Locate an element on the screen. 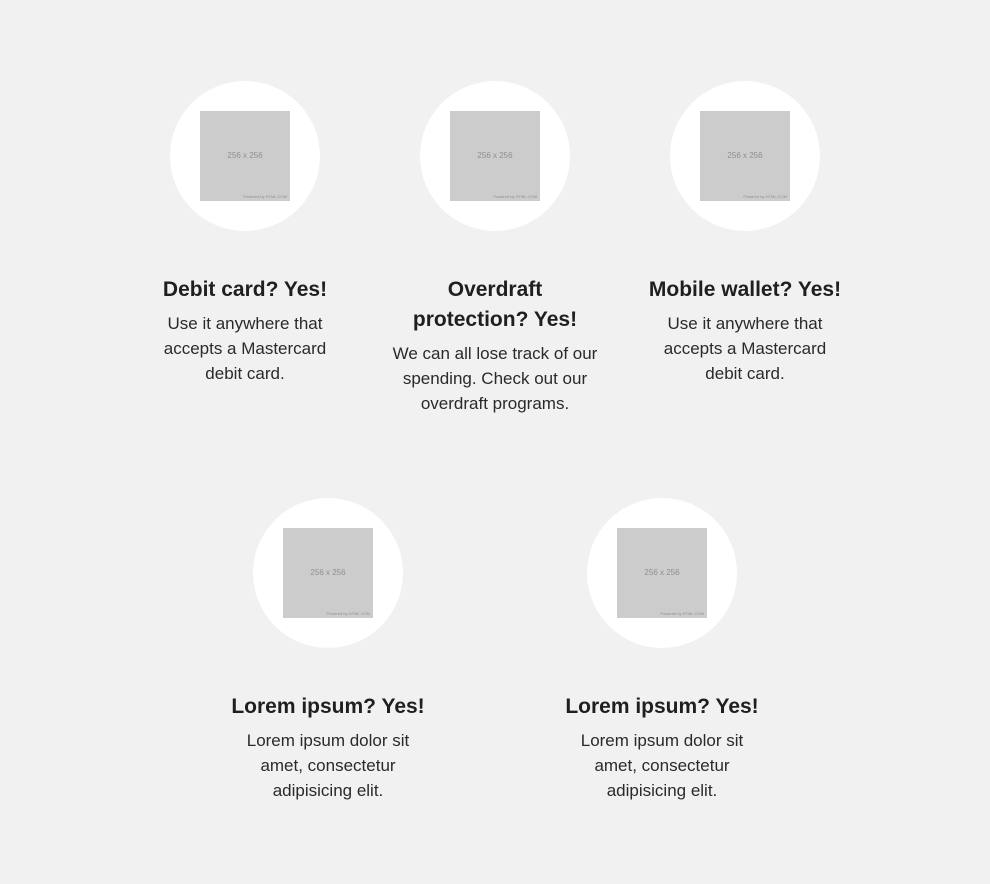 Image resolution: width=990 pixels, height=884 pixels. feature-title: Mobile wallet? Yes! is located at coordinates (745, 289).